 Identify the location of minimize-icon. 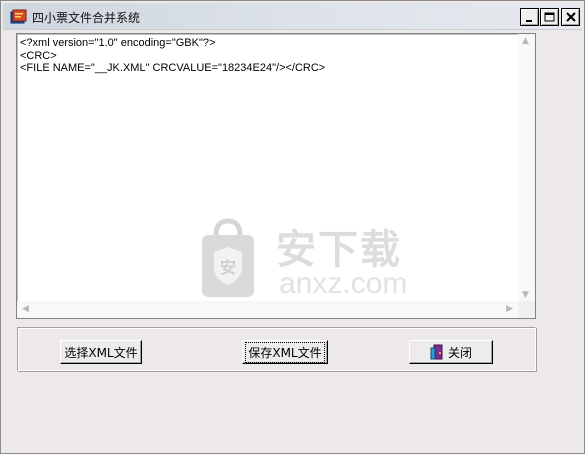
(529, 20).